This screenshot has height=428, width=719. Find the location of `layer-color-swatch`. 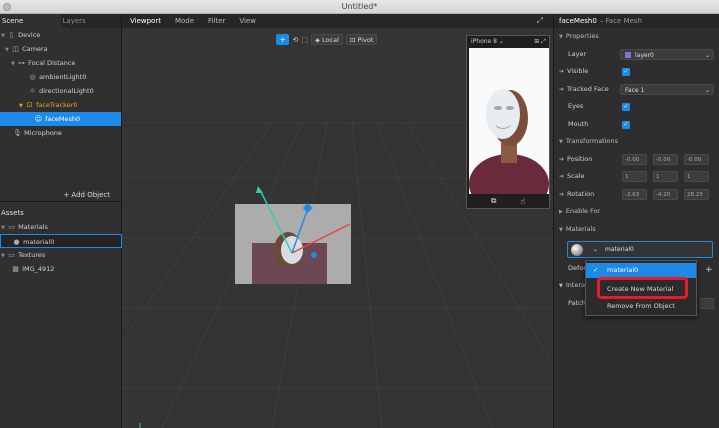

layer-color-swatch is located at coordinates (628, 55).